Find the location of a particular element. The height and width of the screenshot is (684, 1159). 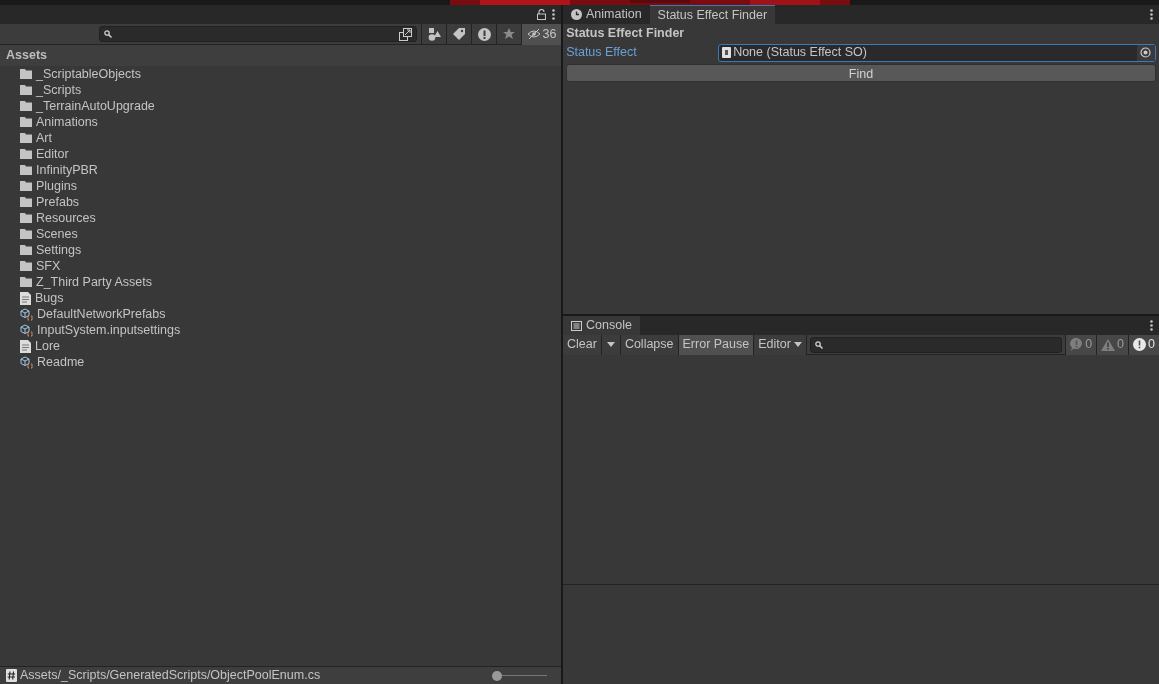

object-picker-button is located at coordinates (1145, 52).